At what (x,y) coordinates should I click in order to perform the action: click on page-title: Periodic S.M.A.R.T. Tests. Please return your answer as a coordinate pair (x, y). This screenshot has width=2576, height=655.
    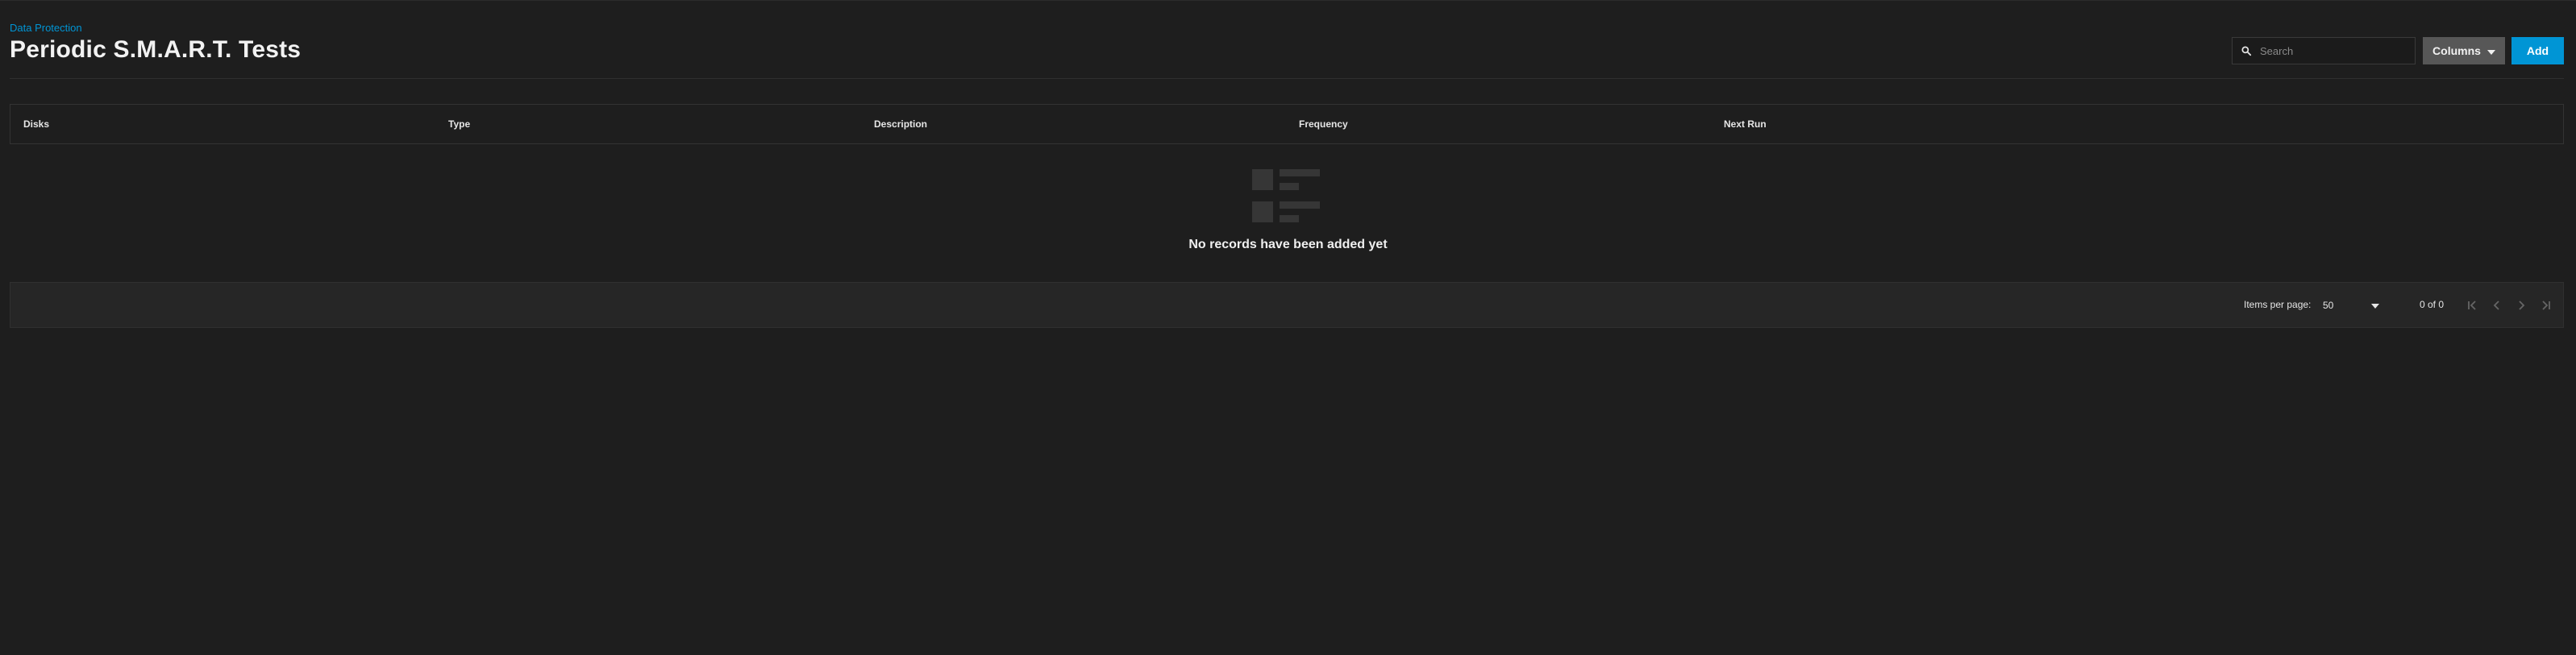
    Looking at the image, I should click on (156, 49).